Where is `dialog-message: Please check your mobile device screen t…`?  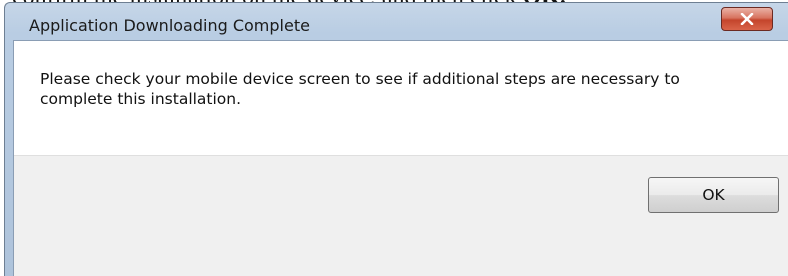
dialog-message: Please check your mobile device screen t… is located at coordinates (400, 89).